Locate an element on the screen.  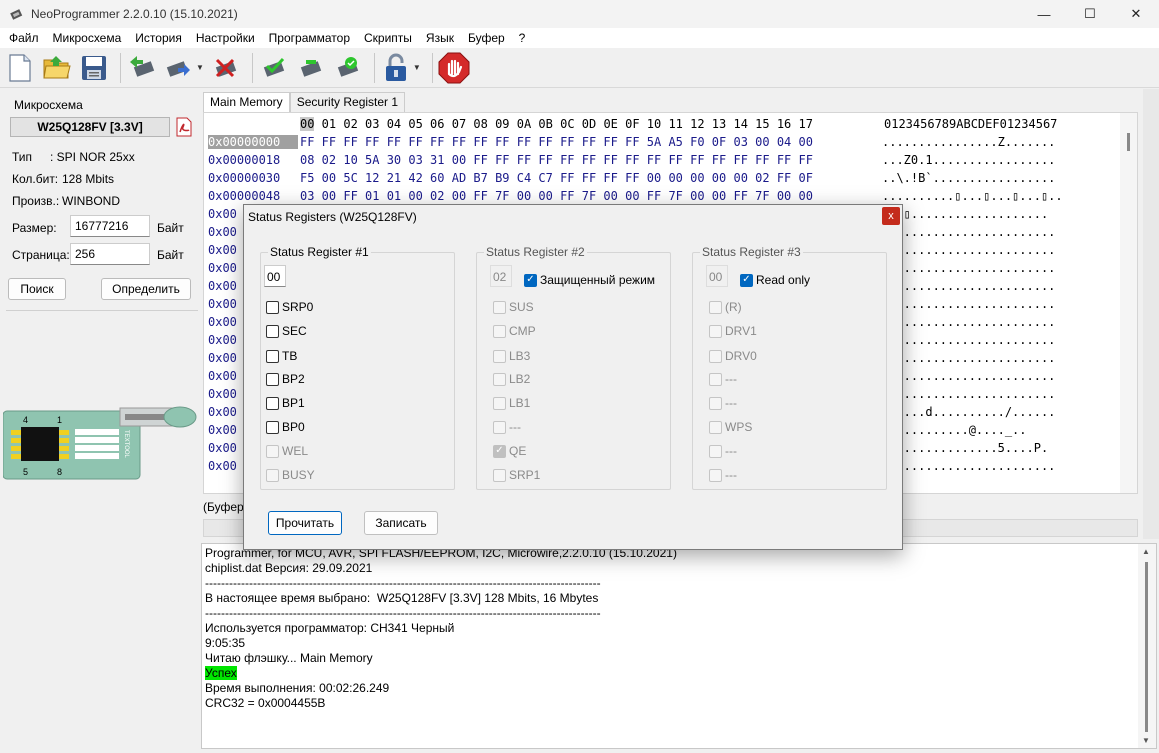
menu-file: Файл is located at coordinates (24, 38).